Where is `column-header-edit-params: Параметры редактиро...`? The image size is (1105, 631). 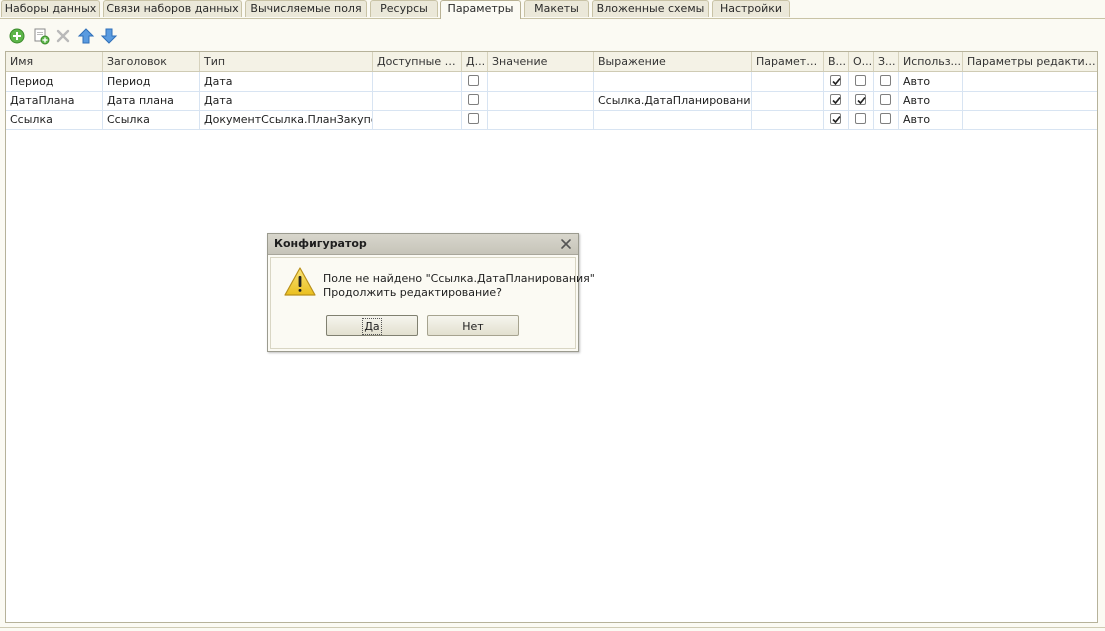 column-header-edit-params: Параметры редактиро... is located at coordinates (1030, 61).